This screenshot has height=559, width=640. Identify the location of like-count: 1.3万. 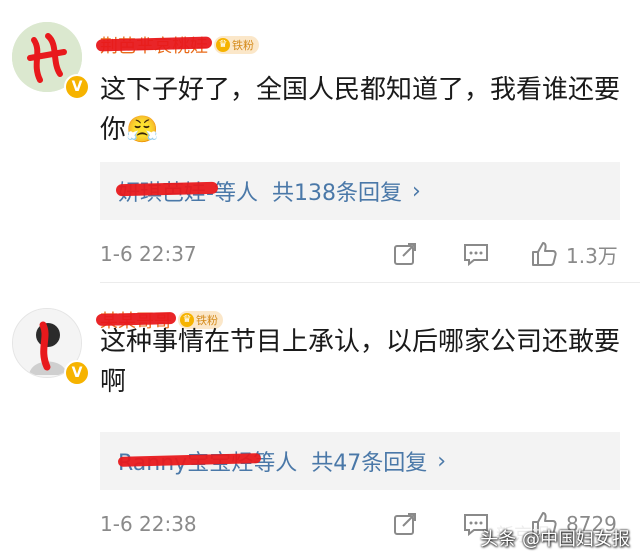
(592, 255).